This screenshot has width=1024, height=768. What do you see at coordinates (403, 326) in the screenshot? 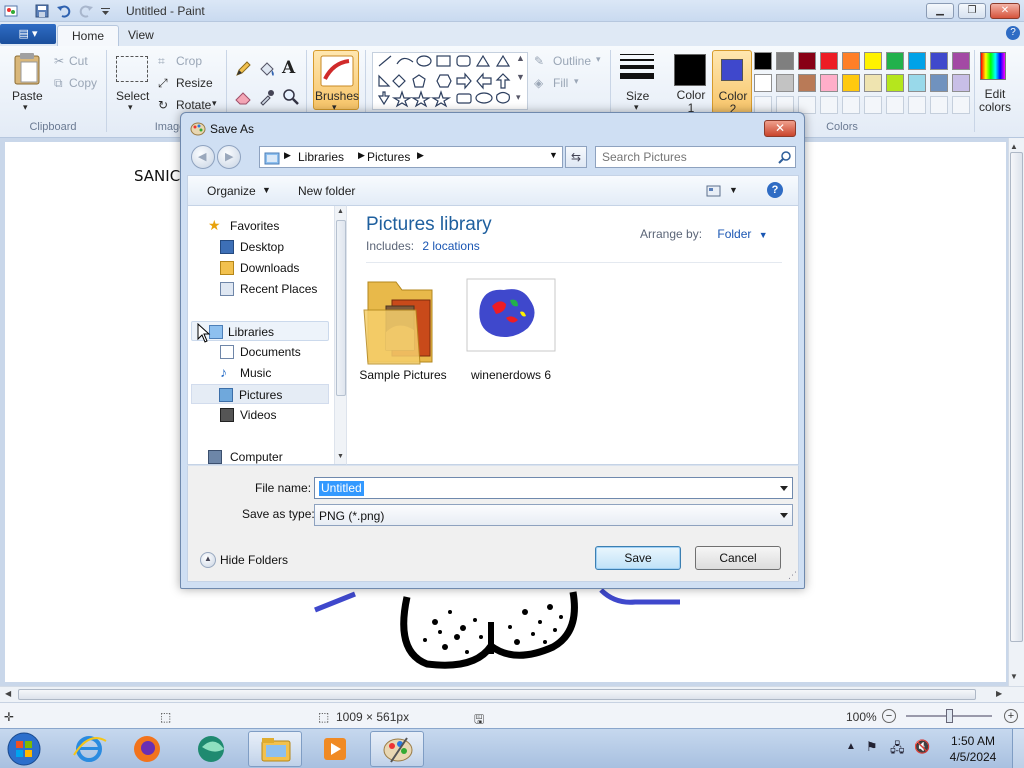
I see `file-item: Sample Pictures` at bounding box center [403, 326].